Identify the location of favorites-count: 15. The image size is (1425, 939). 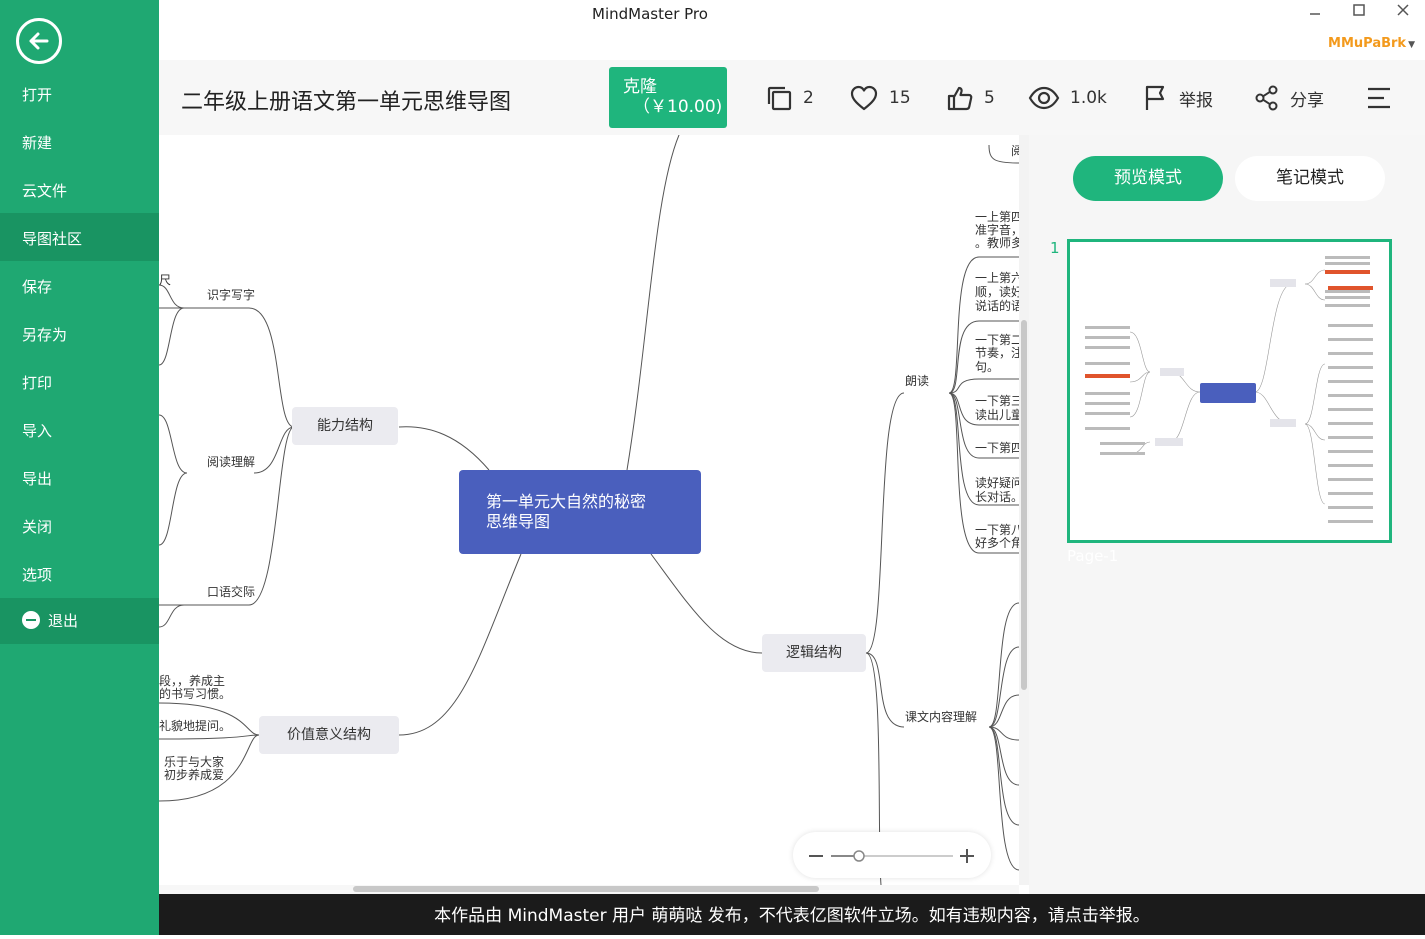
(900, 98).